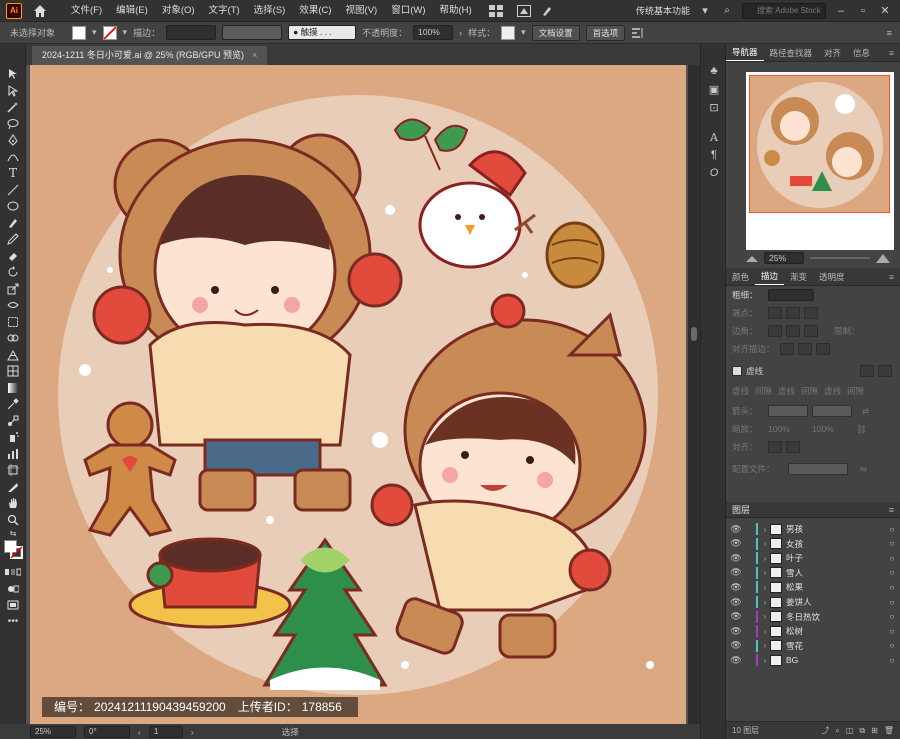  Describe the element at coordinates (840, 258) in the screenshot. I see `navigator-zoom-slider` at that location.